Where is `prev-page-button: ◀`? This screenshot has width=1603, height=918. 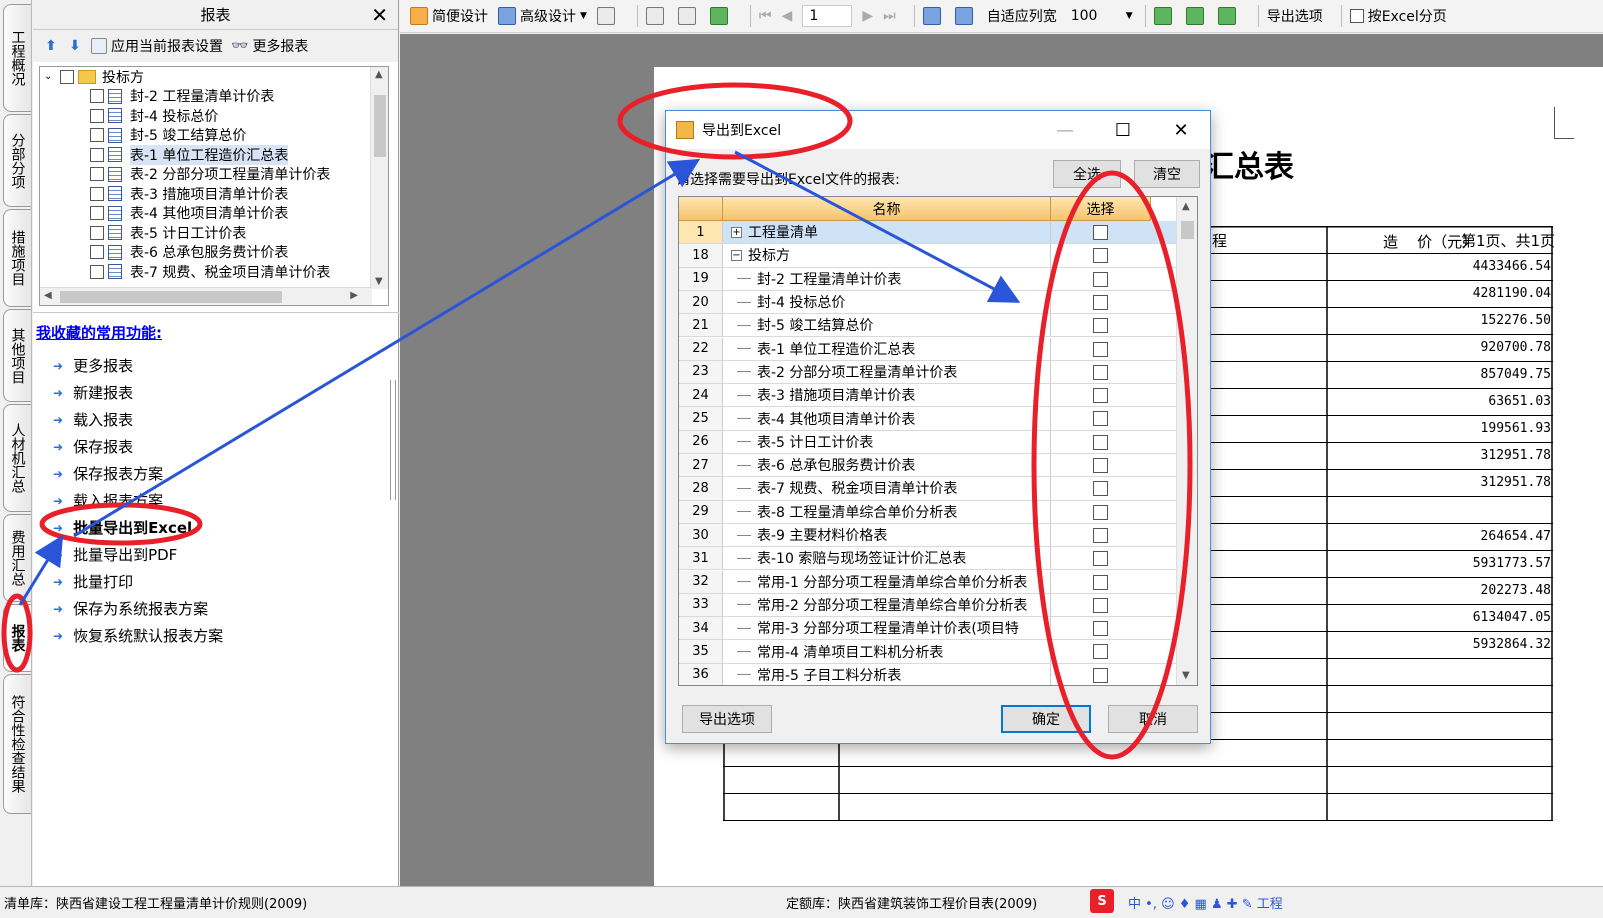 prev-page-button: ◀ is located at coordinates (787, 16).